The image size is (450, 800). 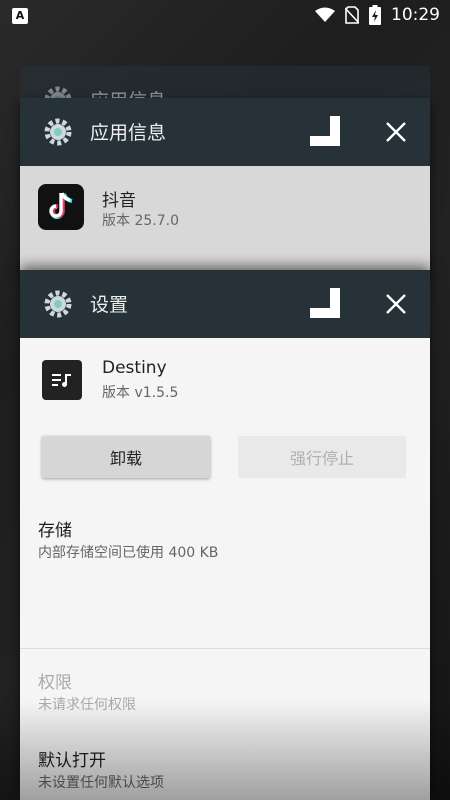 I want to click on setting-title: 默认打开, so click(x=72, y=761).